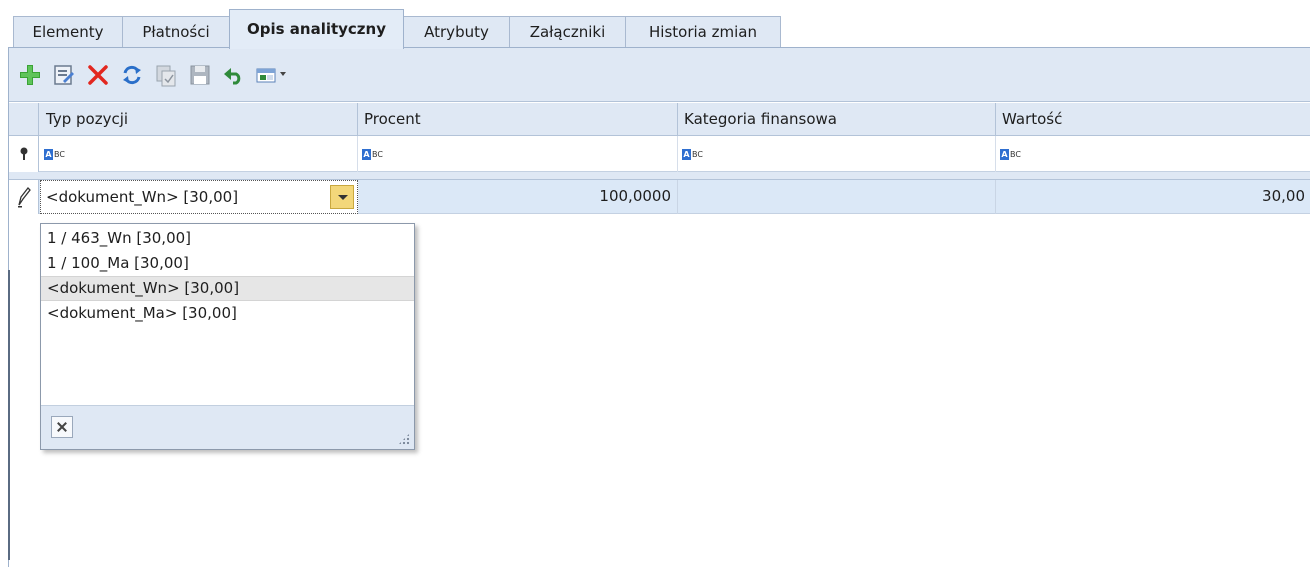 This screenshot has height=567, width=1310. What do you see at coordinates (1153, 119) in the screenshot?
I see `column-wartosc: Wartość` at bounding box center [1153, 119].